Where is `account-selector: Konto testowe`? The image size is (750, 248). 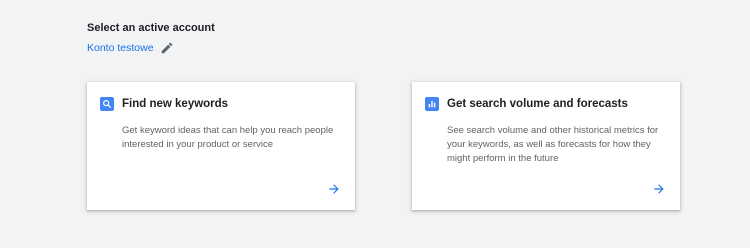
account-selector: Konto testowe is located at coordinates (130, 48).